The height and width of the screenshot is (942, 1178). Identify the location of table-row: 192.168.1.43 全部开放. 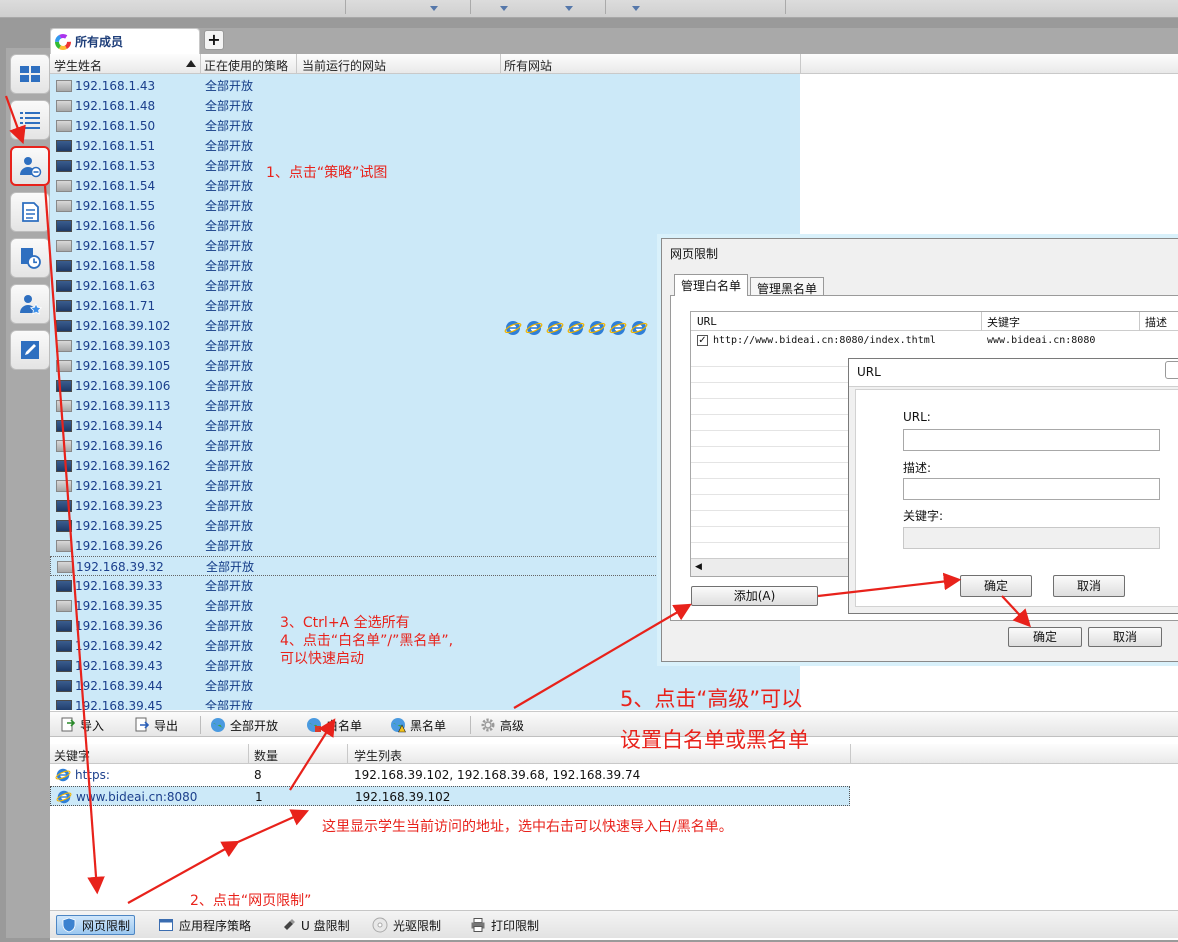
(425, 86).